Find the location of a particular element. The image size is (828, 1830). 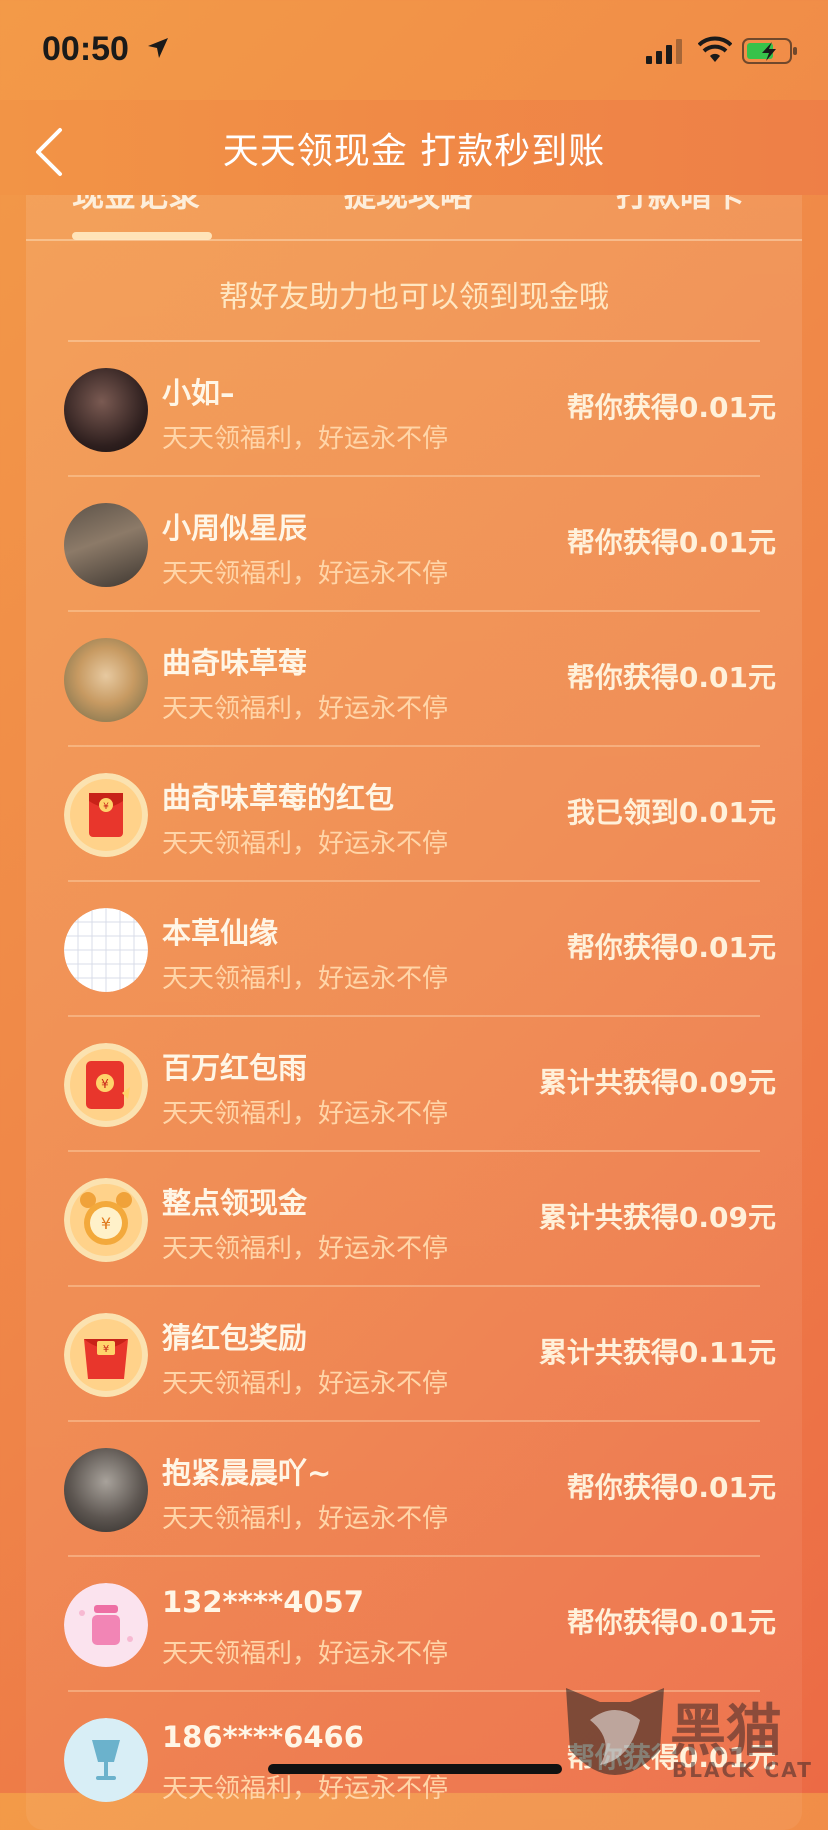

record-name: 曲奇味草莓 is located at coordinates (235, 663).